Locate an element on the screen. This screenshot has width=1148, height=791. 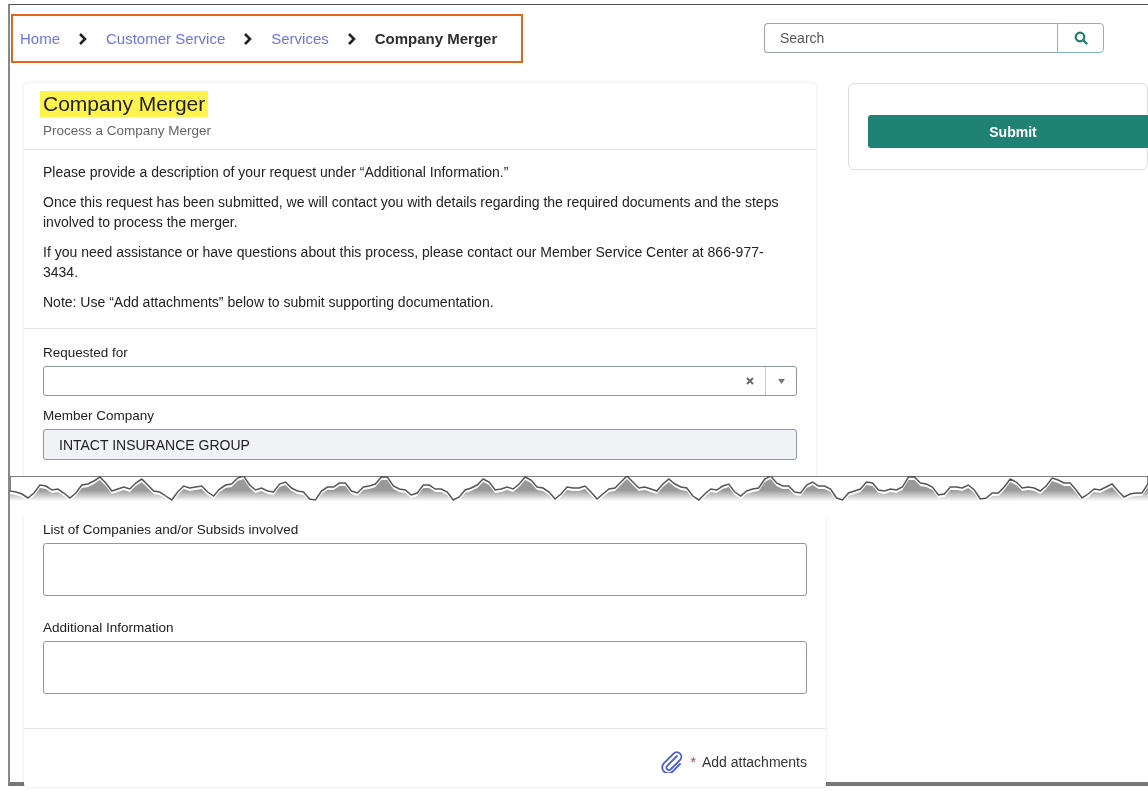
breadcrumb-link: Home is located at coordinates (40, 38).